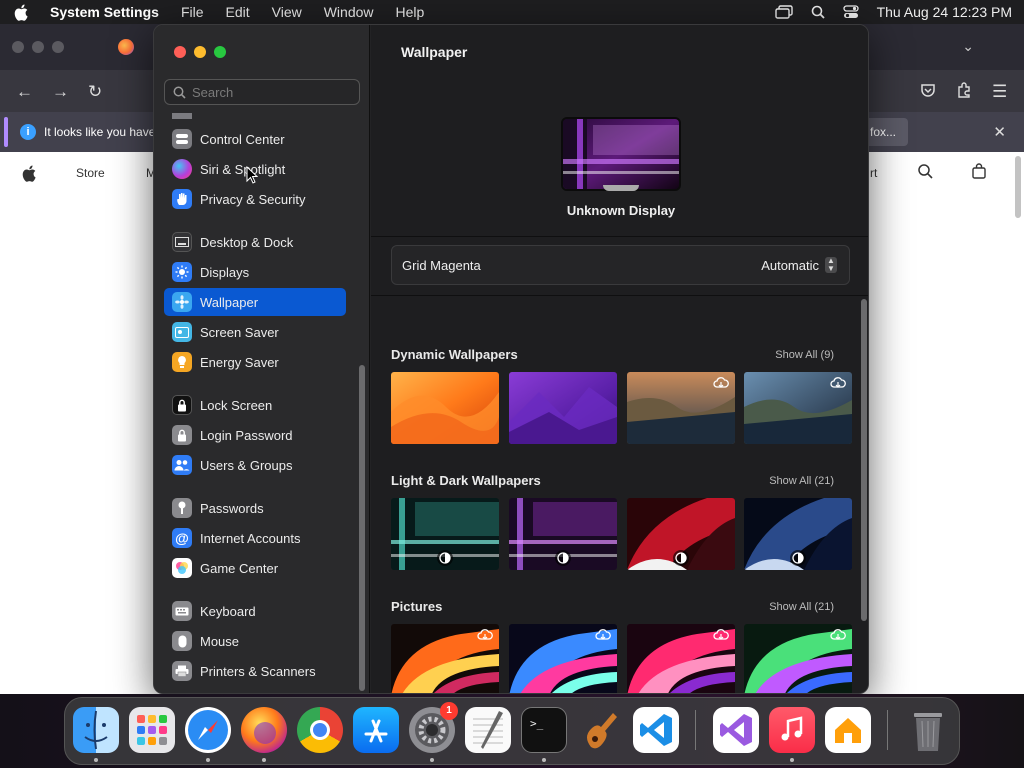  What do you see at coordinates (792, 730) in the screenshot?
I see `music-icon` at bounding box center [792, 730].